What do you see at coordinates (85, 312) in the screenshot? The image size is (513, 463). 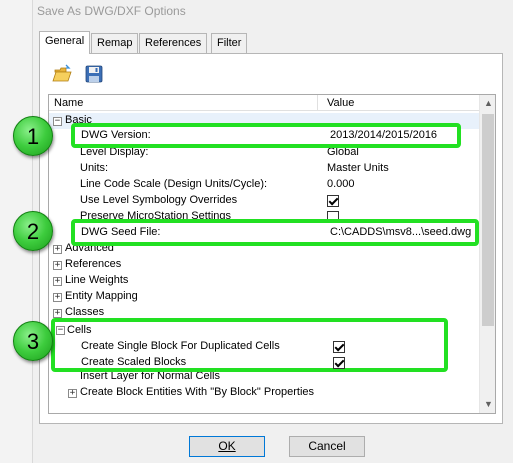 I see `group-label-classes: Classes` at bounding box center [85, 312].